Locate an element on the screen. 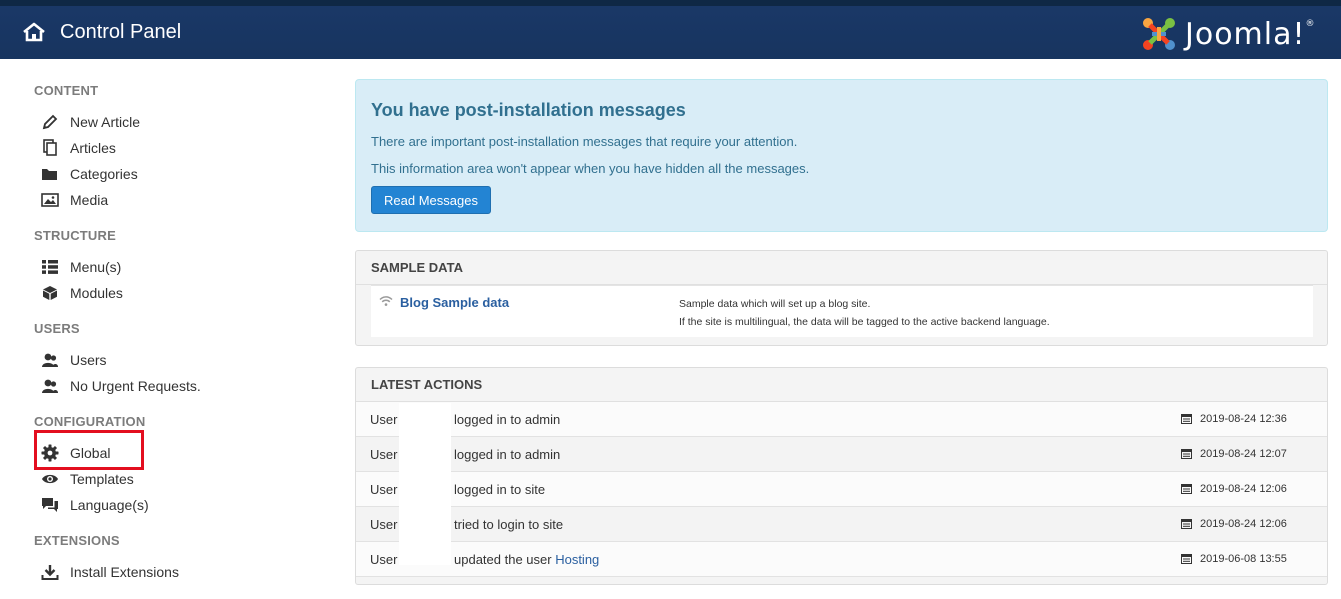 The image size is (1341, 599). section-title-extensions: EXTENSIONS is located at coordinates (77, 540).